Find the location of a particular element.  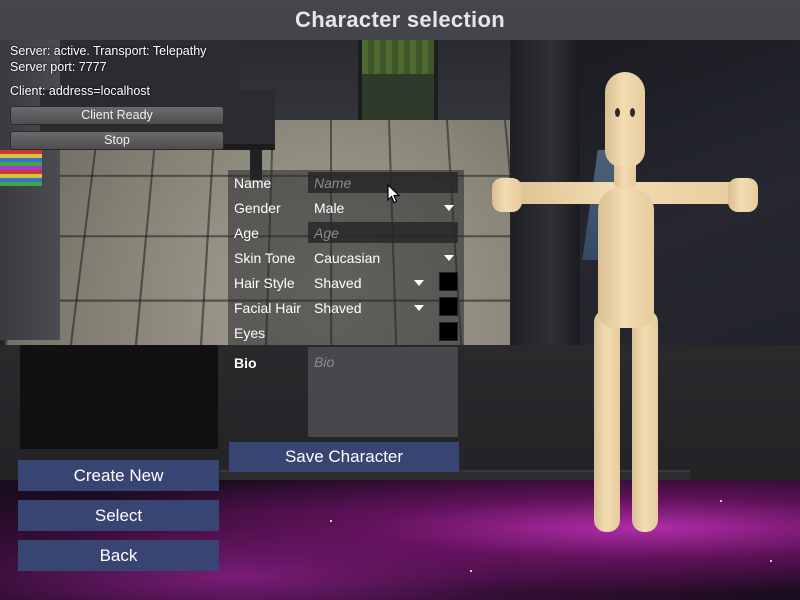

facial-hair-value: Shaved is located at coordinates (338, 308).